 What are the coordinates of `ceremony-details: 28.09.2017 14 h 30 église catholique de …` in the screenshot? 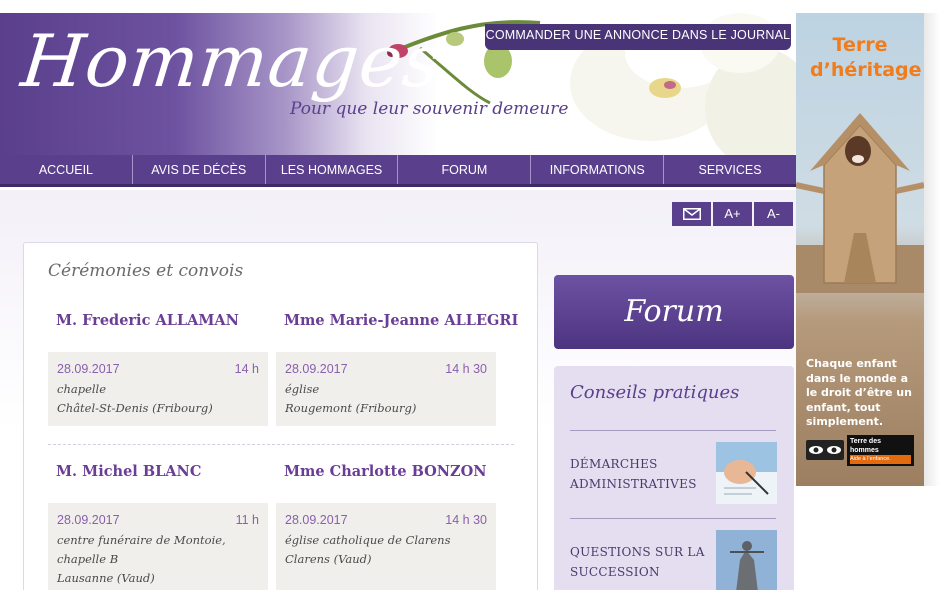 It's located at (386, 546).